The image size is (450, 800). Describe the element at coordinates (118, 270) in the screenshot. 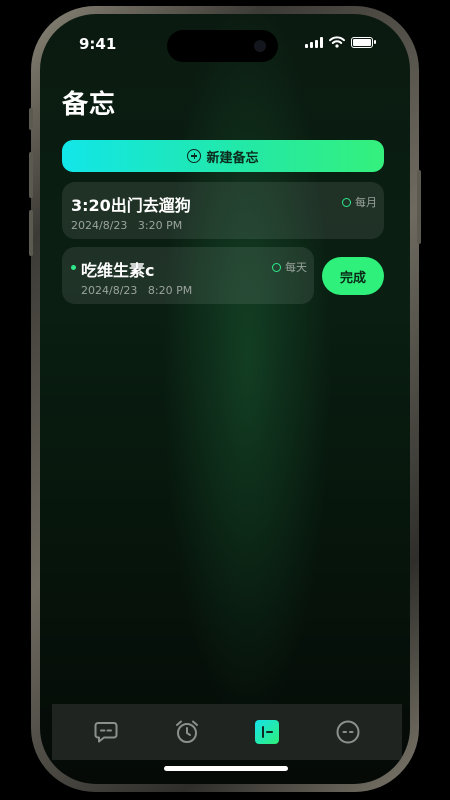

I see `memo-title: 吃维生素c` at that location.